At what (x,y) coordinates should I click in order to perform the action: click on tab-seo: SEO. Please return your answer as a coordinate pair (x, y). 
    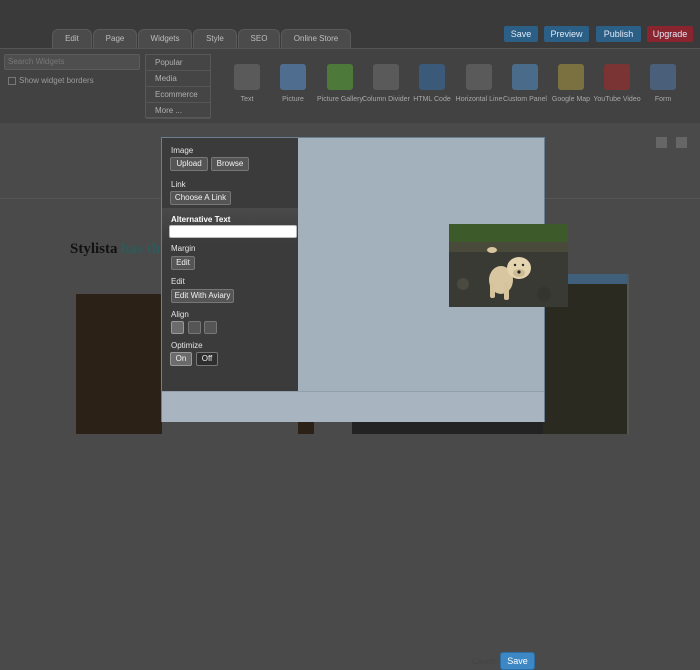
    Looking at the image, I should click on (259, 38).